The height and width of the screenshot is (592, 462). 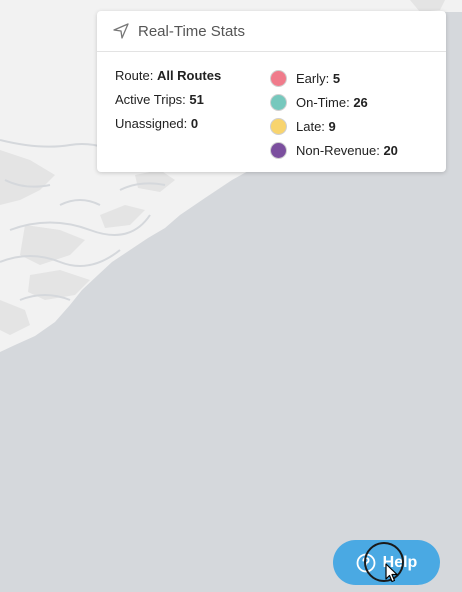 I want to click on legend-item-on-time: On-Time: 26, so click(x=334, y=102).